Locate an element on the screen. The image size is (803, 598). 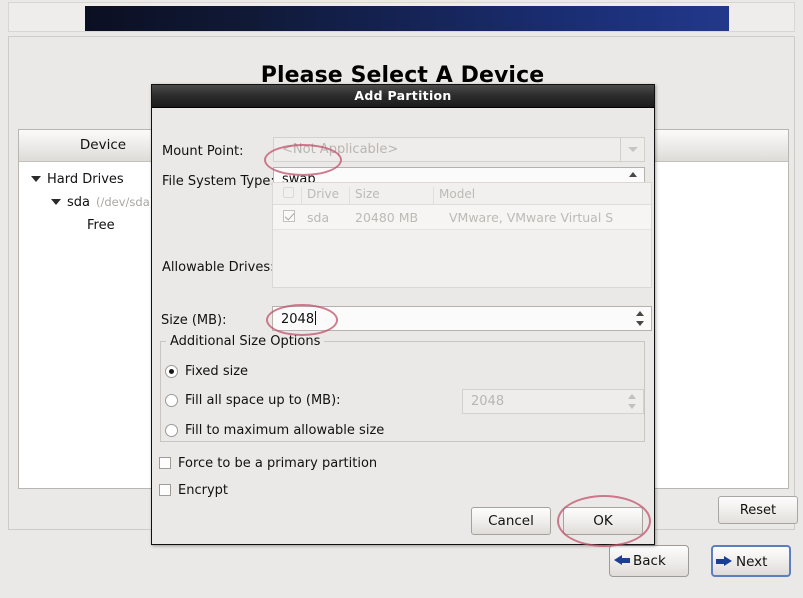
next-button: Next is located at coordinates (751, 561).